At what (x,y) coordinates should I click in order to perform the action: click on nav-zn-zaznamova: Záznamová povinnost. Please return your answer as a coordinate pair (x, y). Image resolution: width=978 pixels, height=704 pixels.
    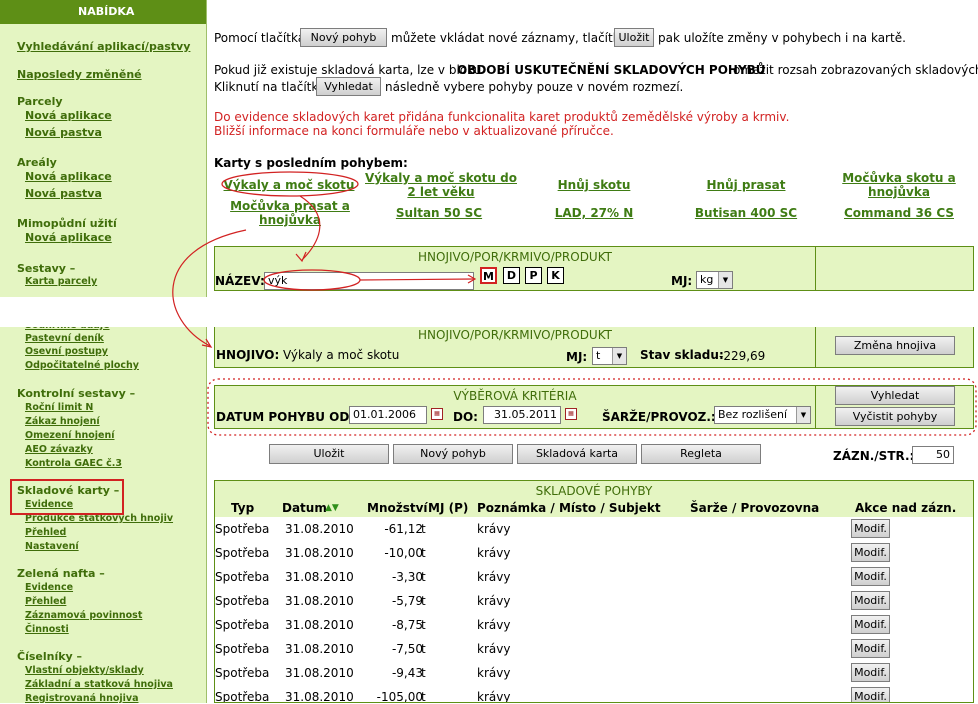
    Looking at the image, I should click on (83, 615).